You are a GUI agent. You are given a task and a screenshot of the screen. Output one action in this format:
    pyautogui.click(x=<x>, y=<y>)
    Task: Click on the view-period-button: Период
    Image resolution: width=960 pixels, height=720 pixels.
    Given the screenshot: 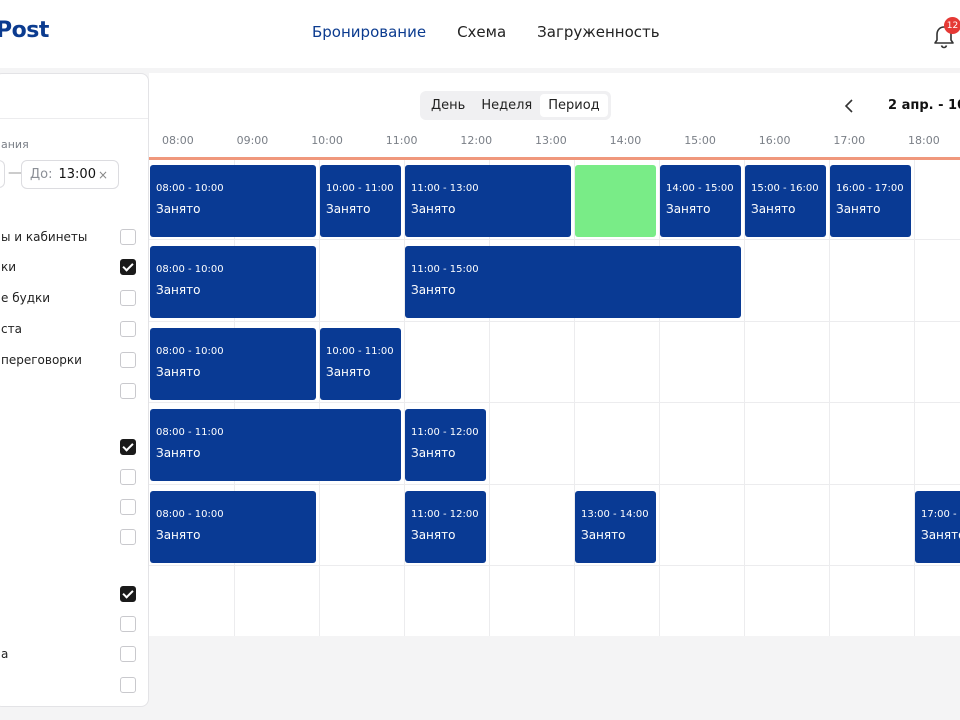 What is the action you would take?
    pyautogui.click(x=574, y=105)
    